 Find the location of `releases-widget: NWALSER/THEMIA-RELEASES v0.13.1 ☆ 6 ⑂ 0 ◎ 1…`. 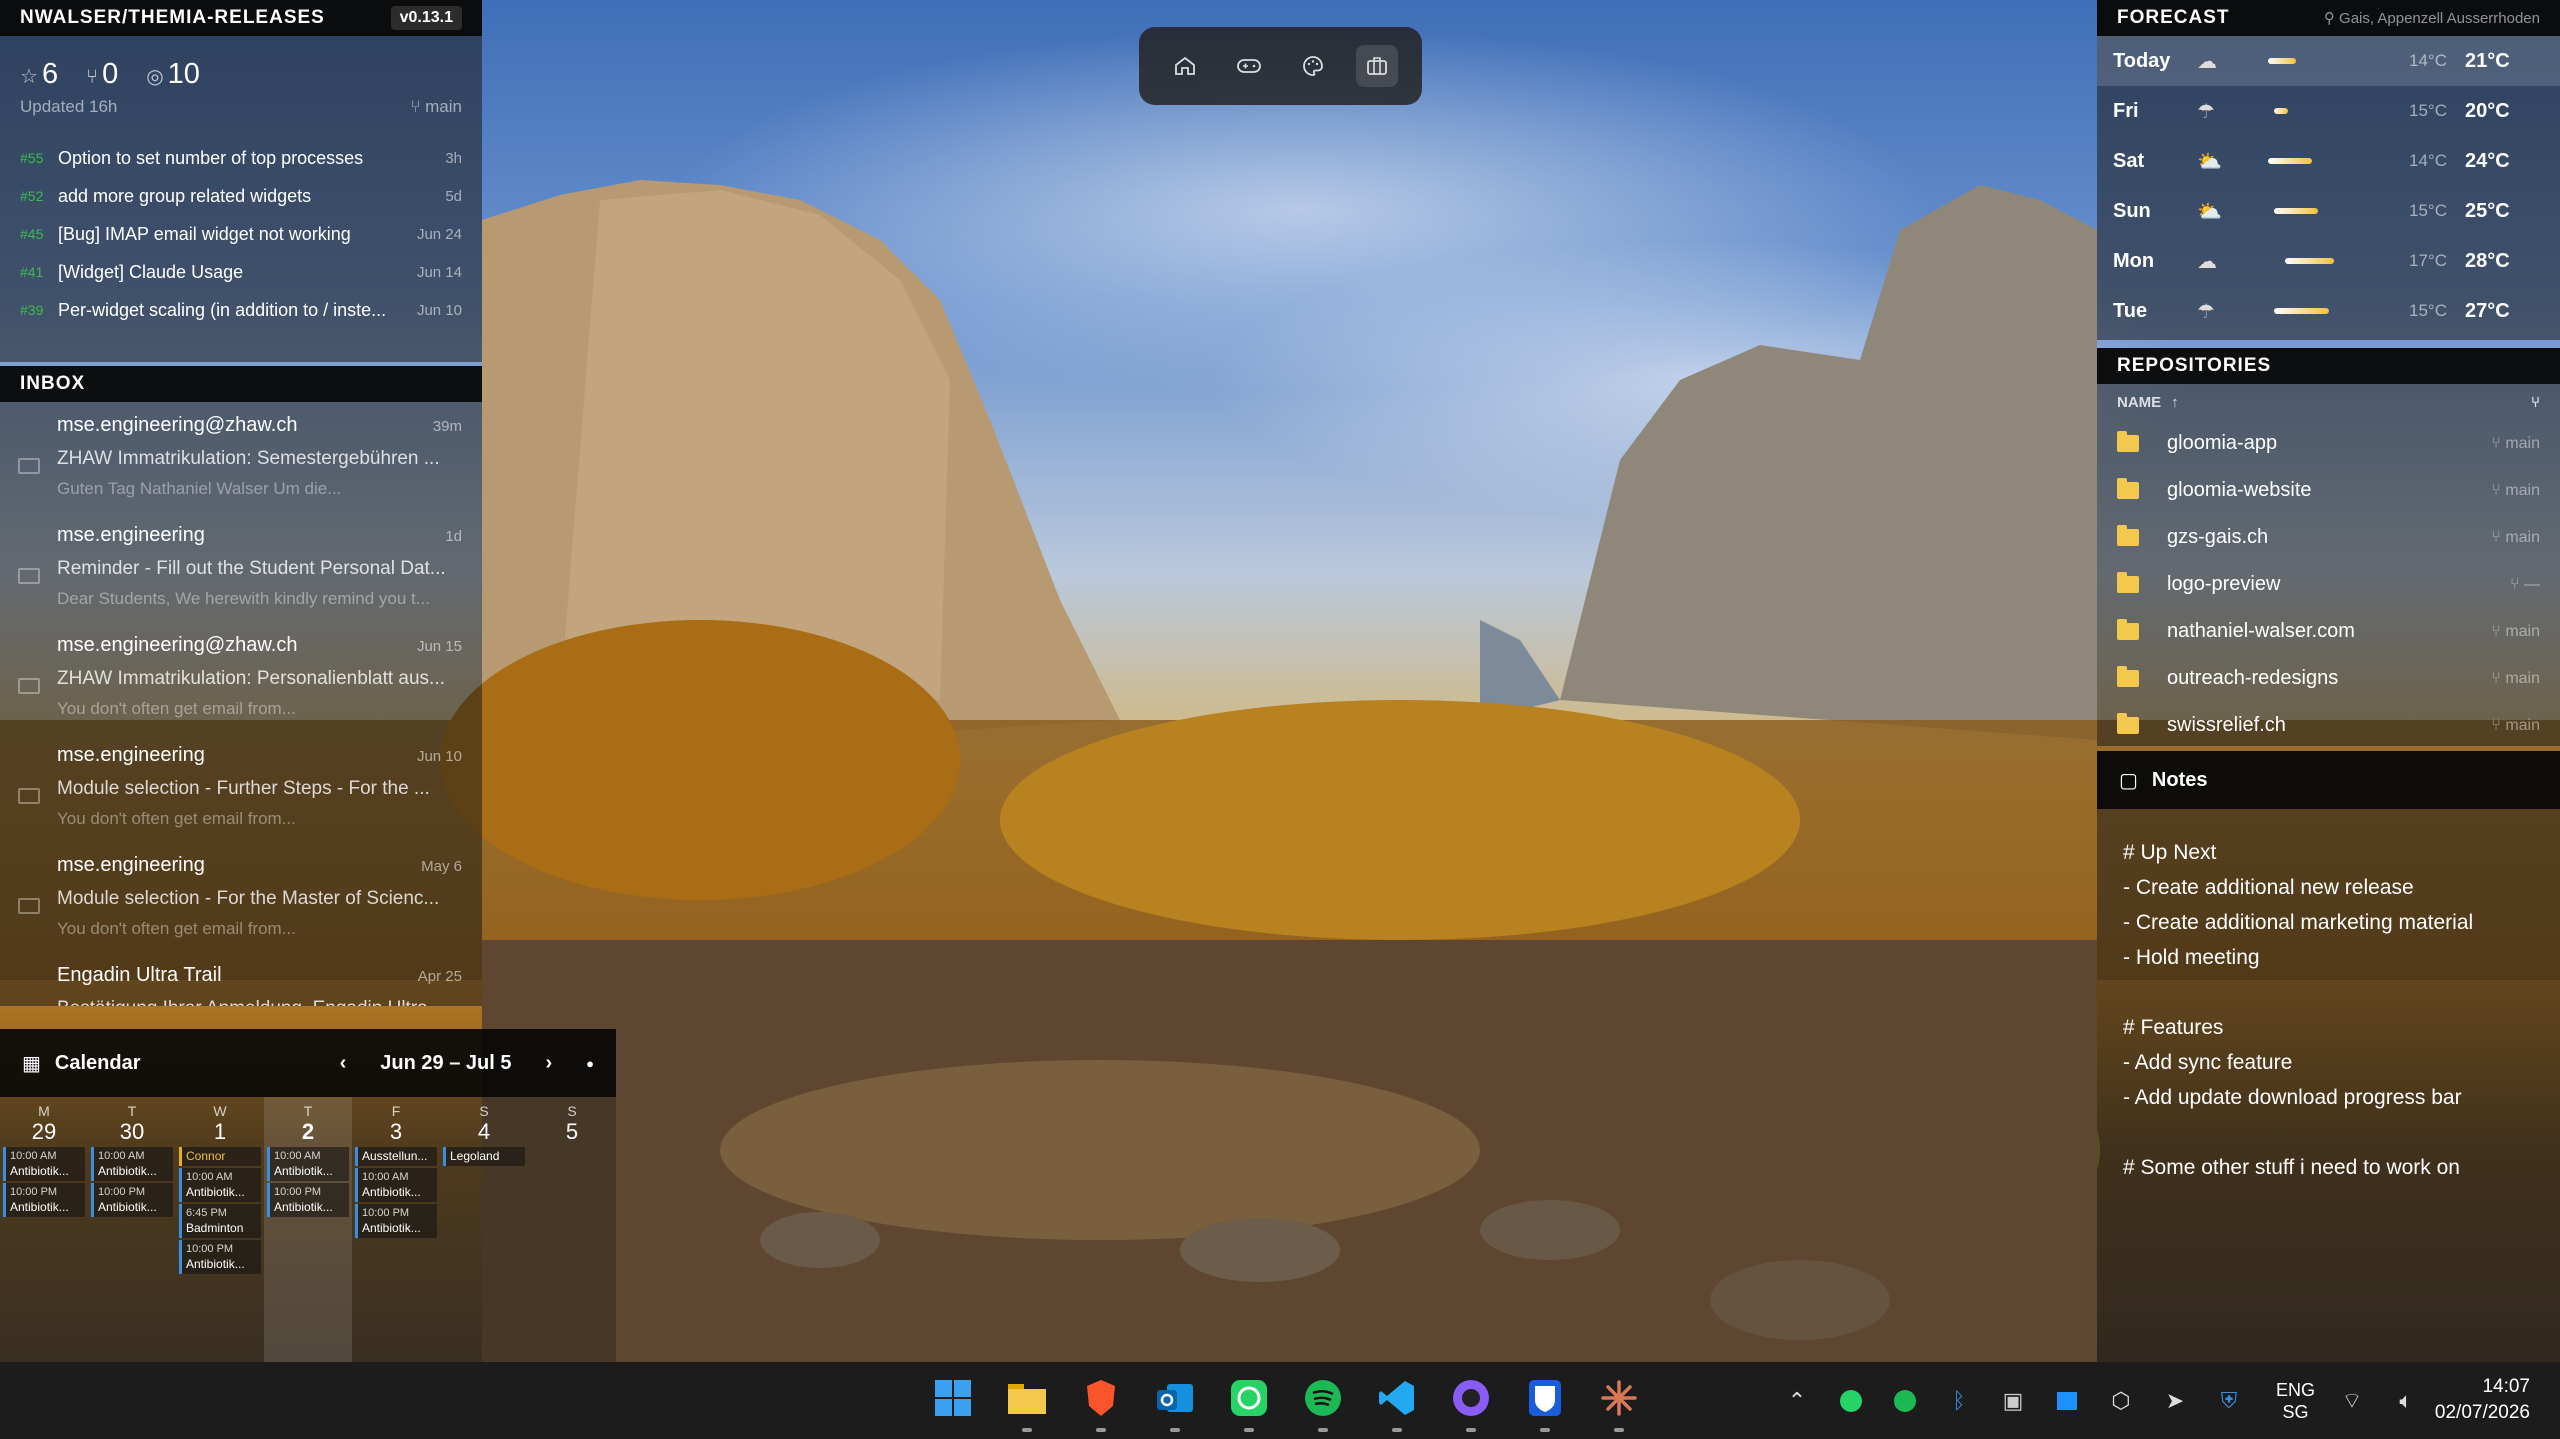

releases-widget: NWALSER/THEMIA-RELEASES v0.13.1 ☆ 6 ⑂ 0 ◎ 1… is located at coordinates (241, 181).